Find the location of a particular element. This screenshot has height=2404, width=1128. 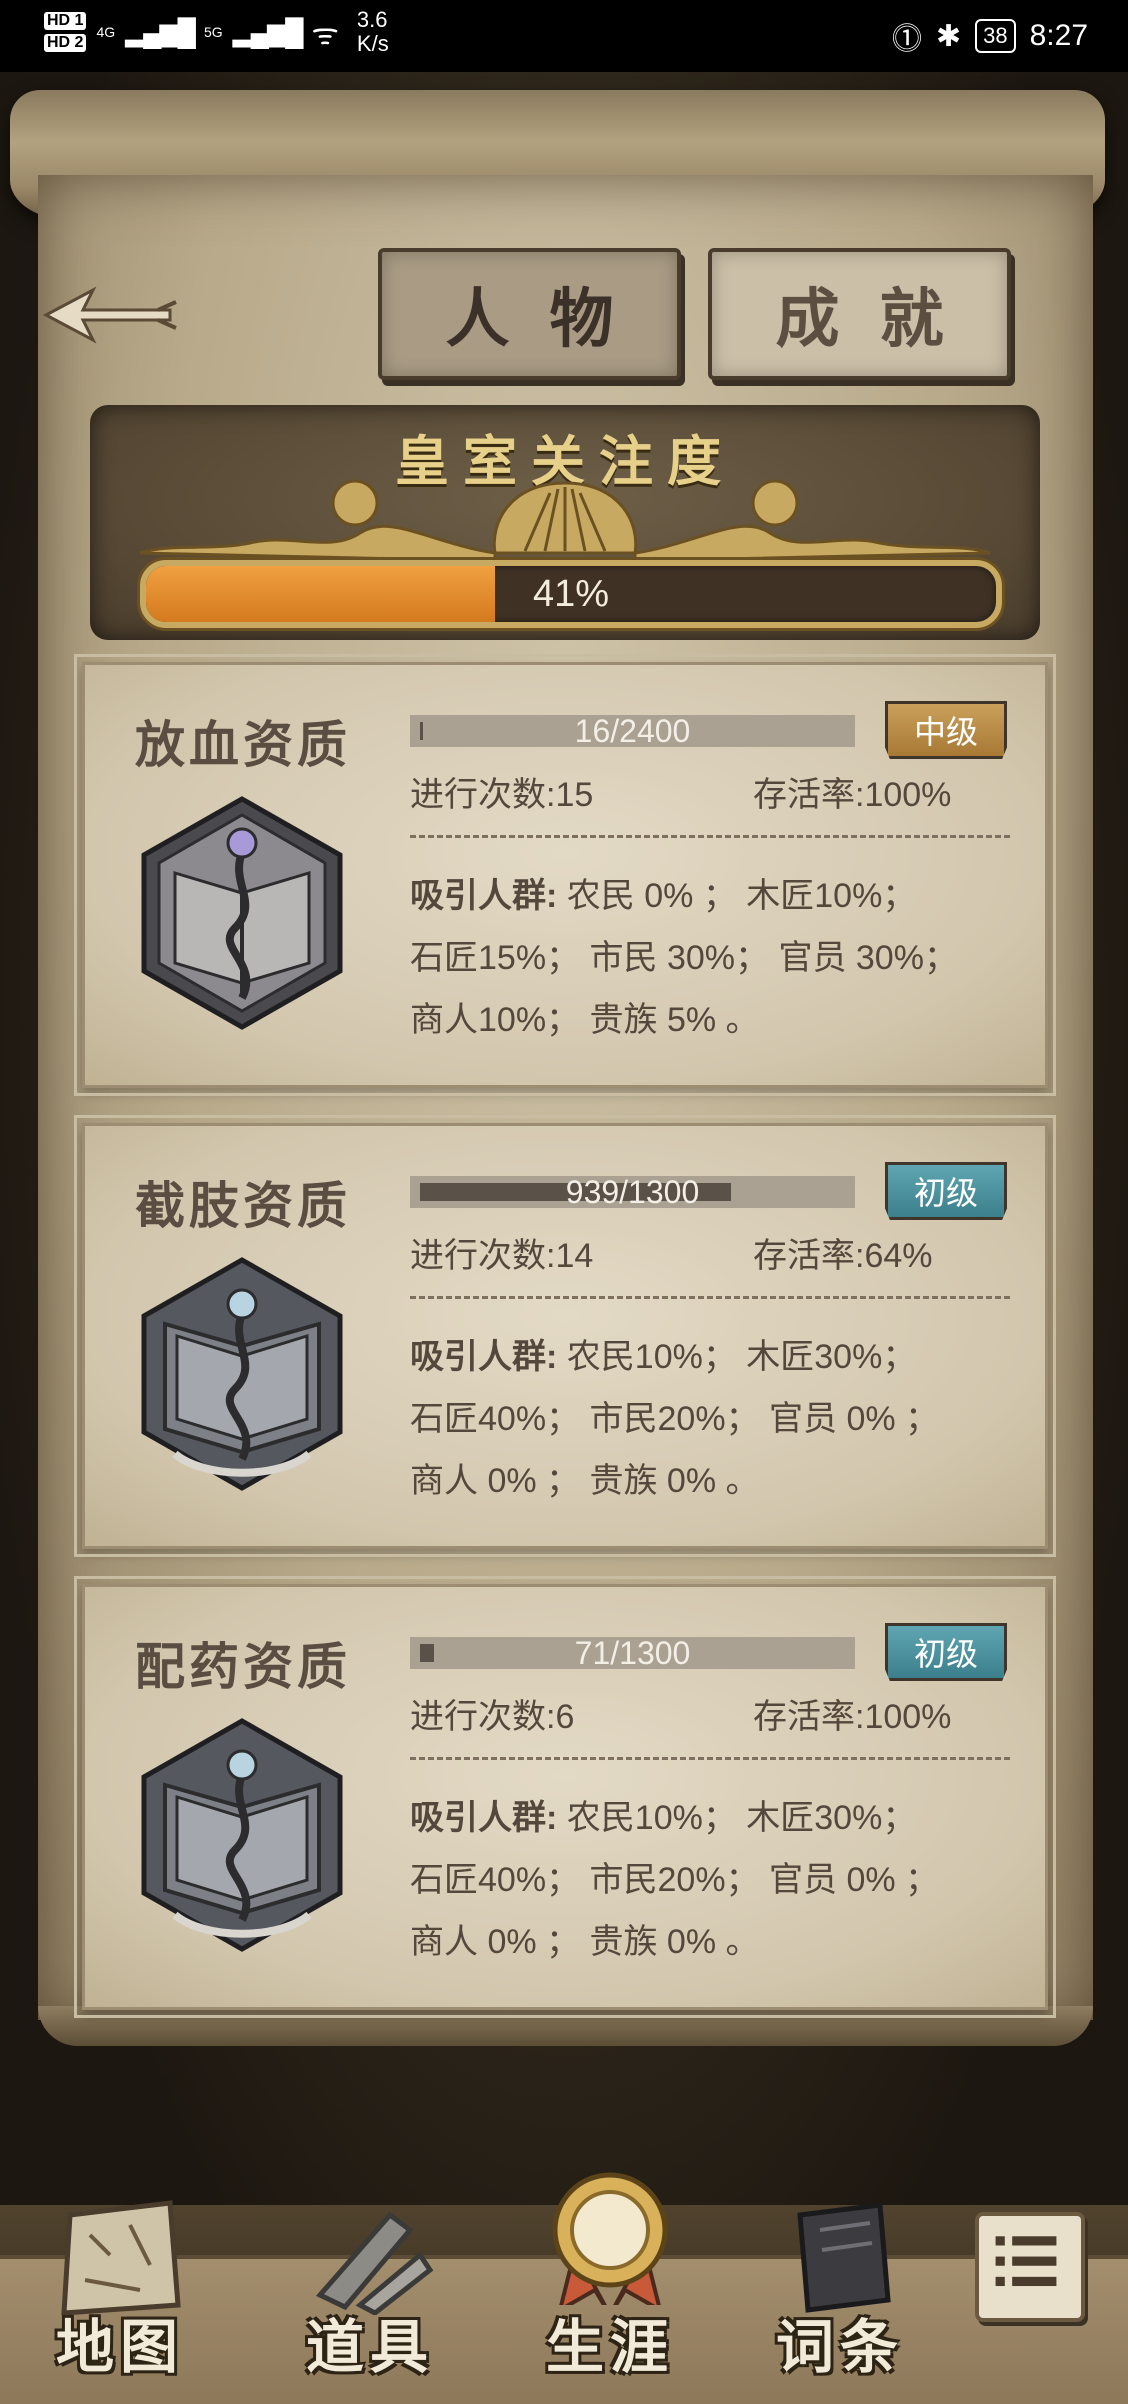

network-5g-label: 5G is located at coordinates (213, 32).